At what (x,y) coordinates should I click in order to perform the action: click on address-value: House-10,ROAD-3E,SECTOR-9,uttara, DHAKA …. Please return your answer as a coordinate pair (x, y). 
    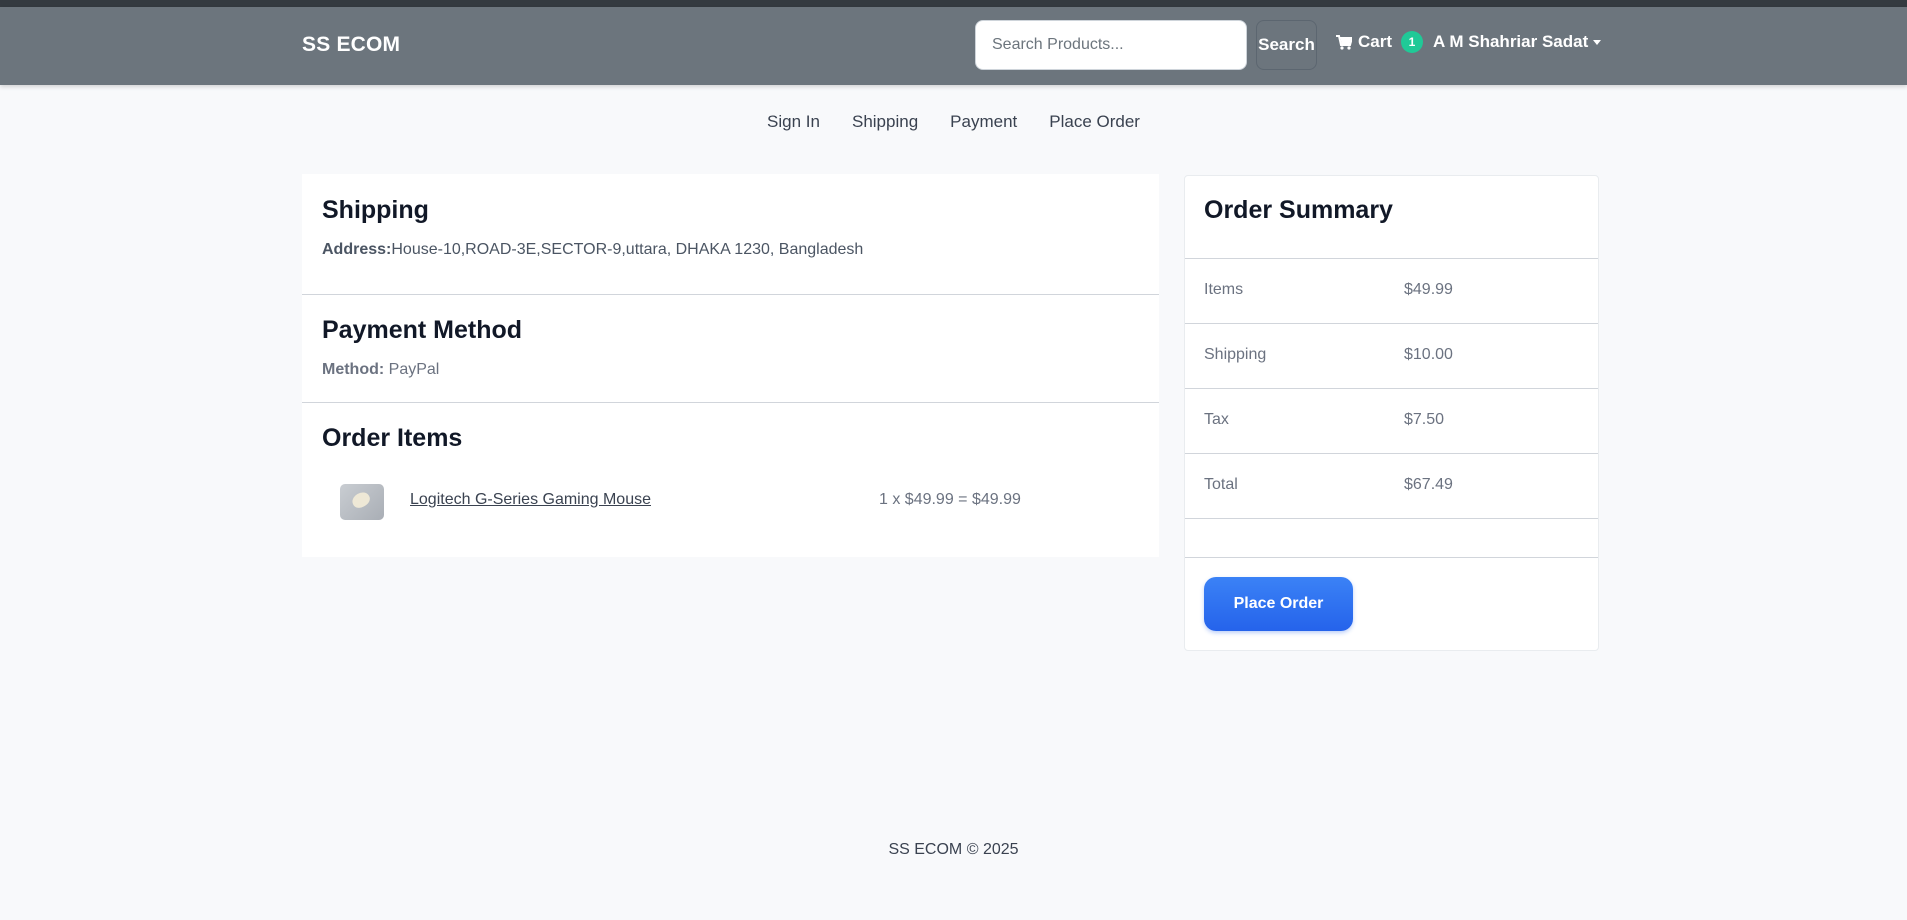
    Looking at the image, I should click on (627, 249).